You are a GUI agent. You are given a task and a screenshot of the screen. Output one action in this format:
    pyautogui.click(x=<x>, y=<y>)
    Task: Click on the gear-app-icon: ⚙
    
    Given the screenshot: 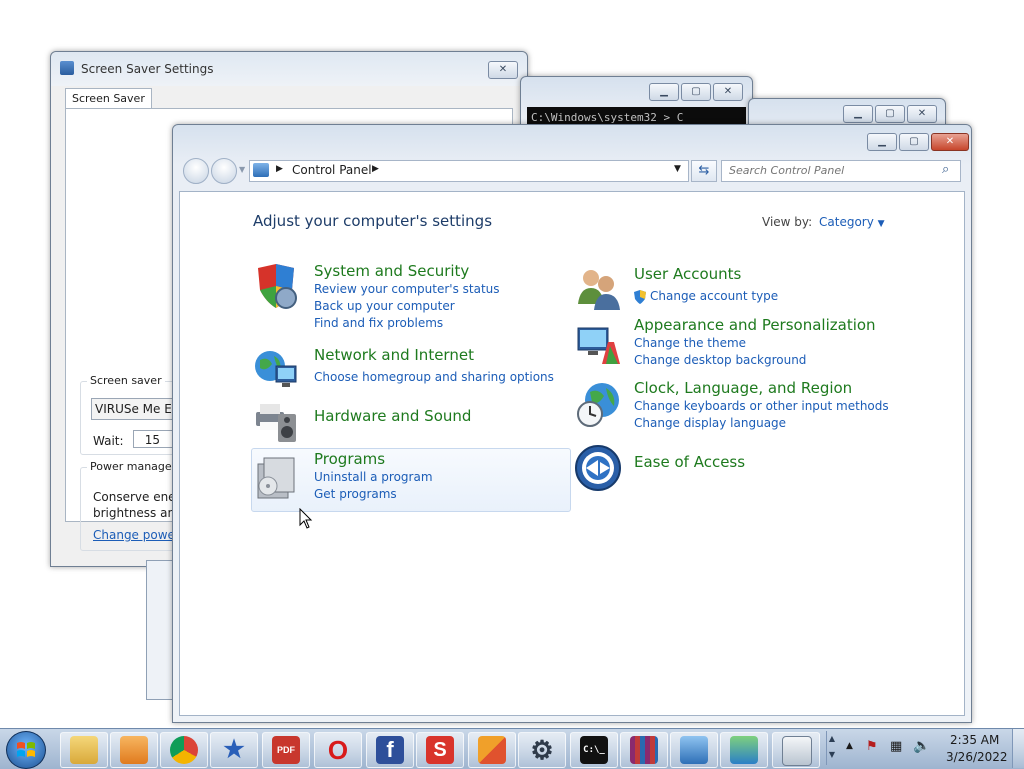 What is the action you would take?
    pyautogui.click(x=542, y=750)
    